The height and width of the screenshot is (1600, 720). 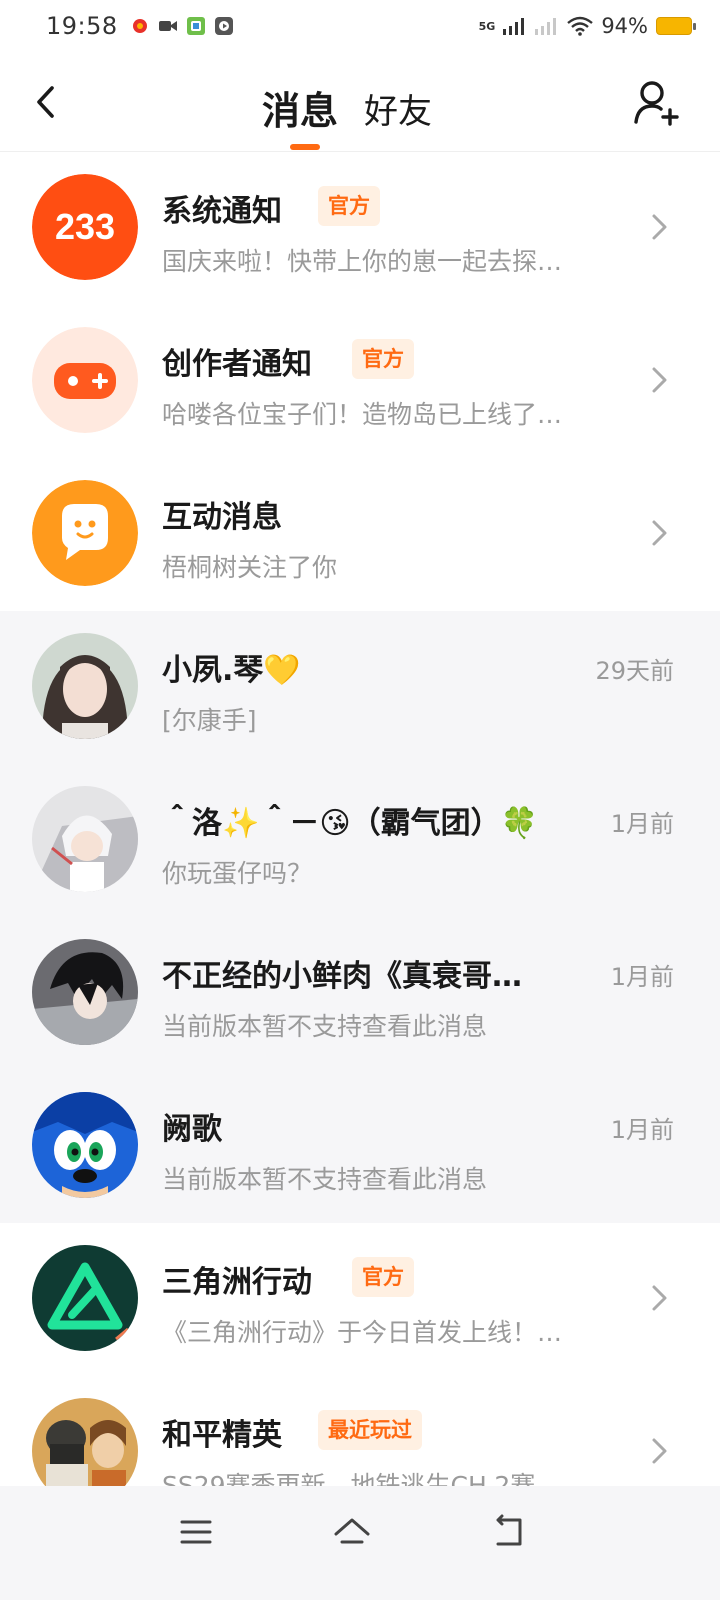 I want to click on svg-text: 233, so click(x=85, y=226).